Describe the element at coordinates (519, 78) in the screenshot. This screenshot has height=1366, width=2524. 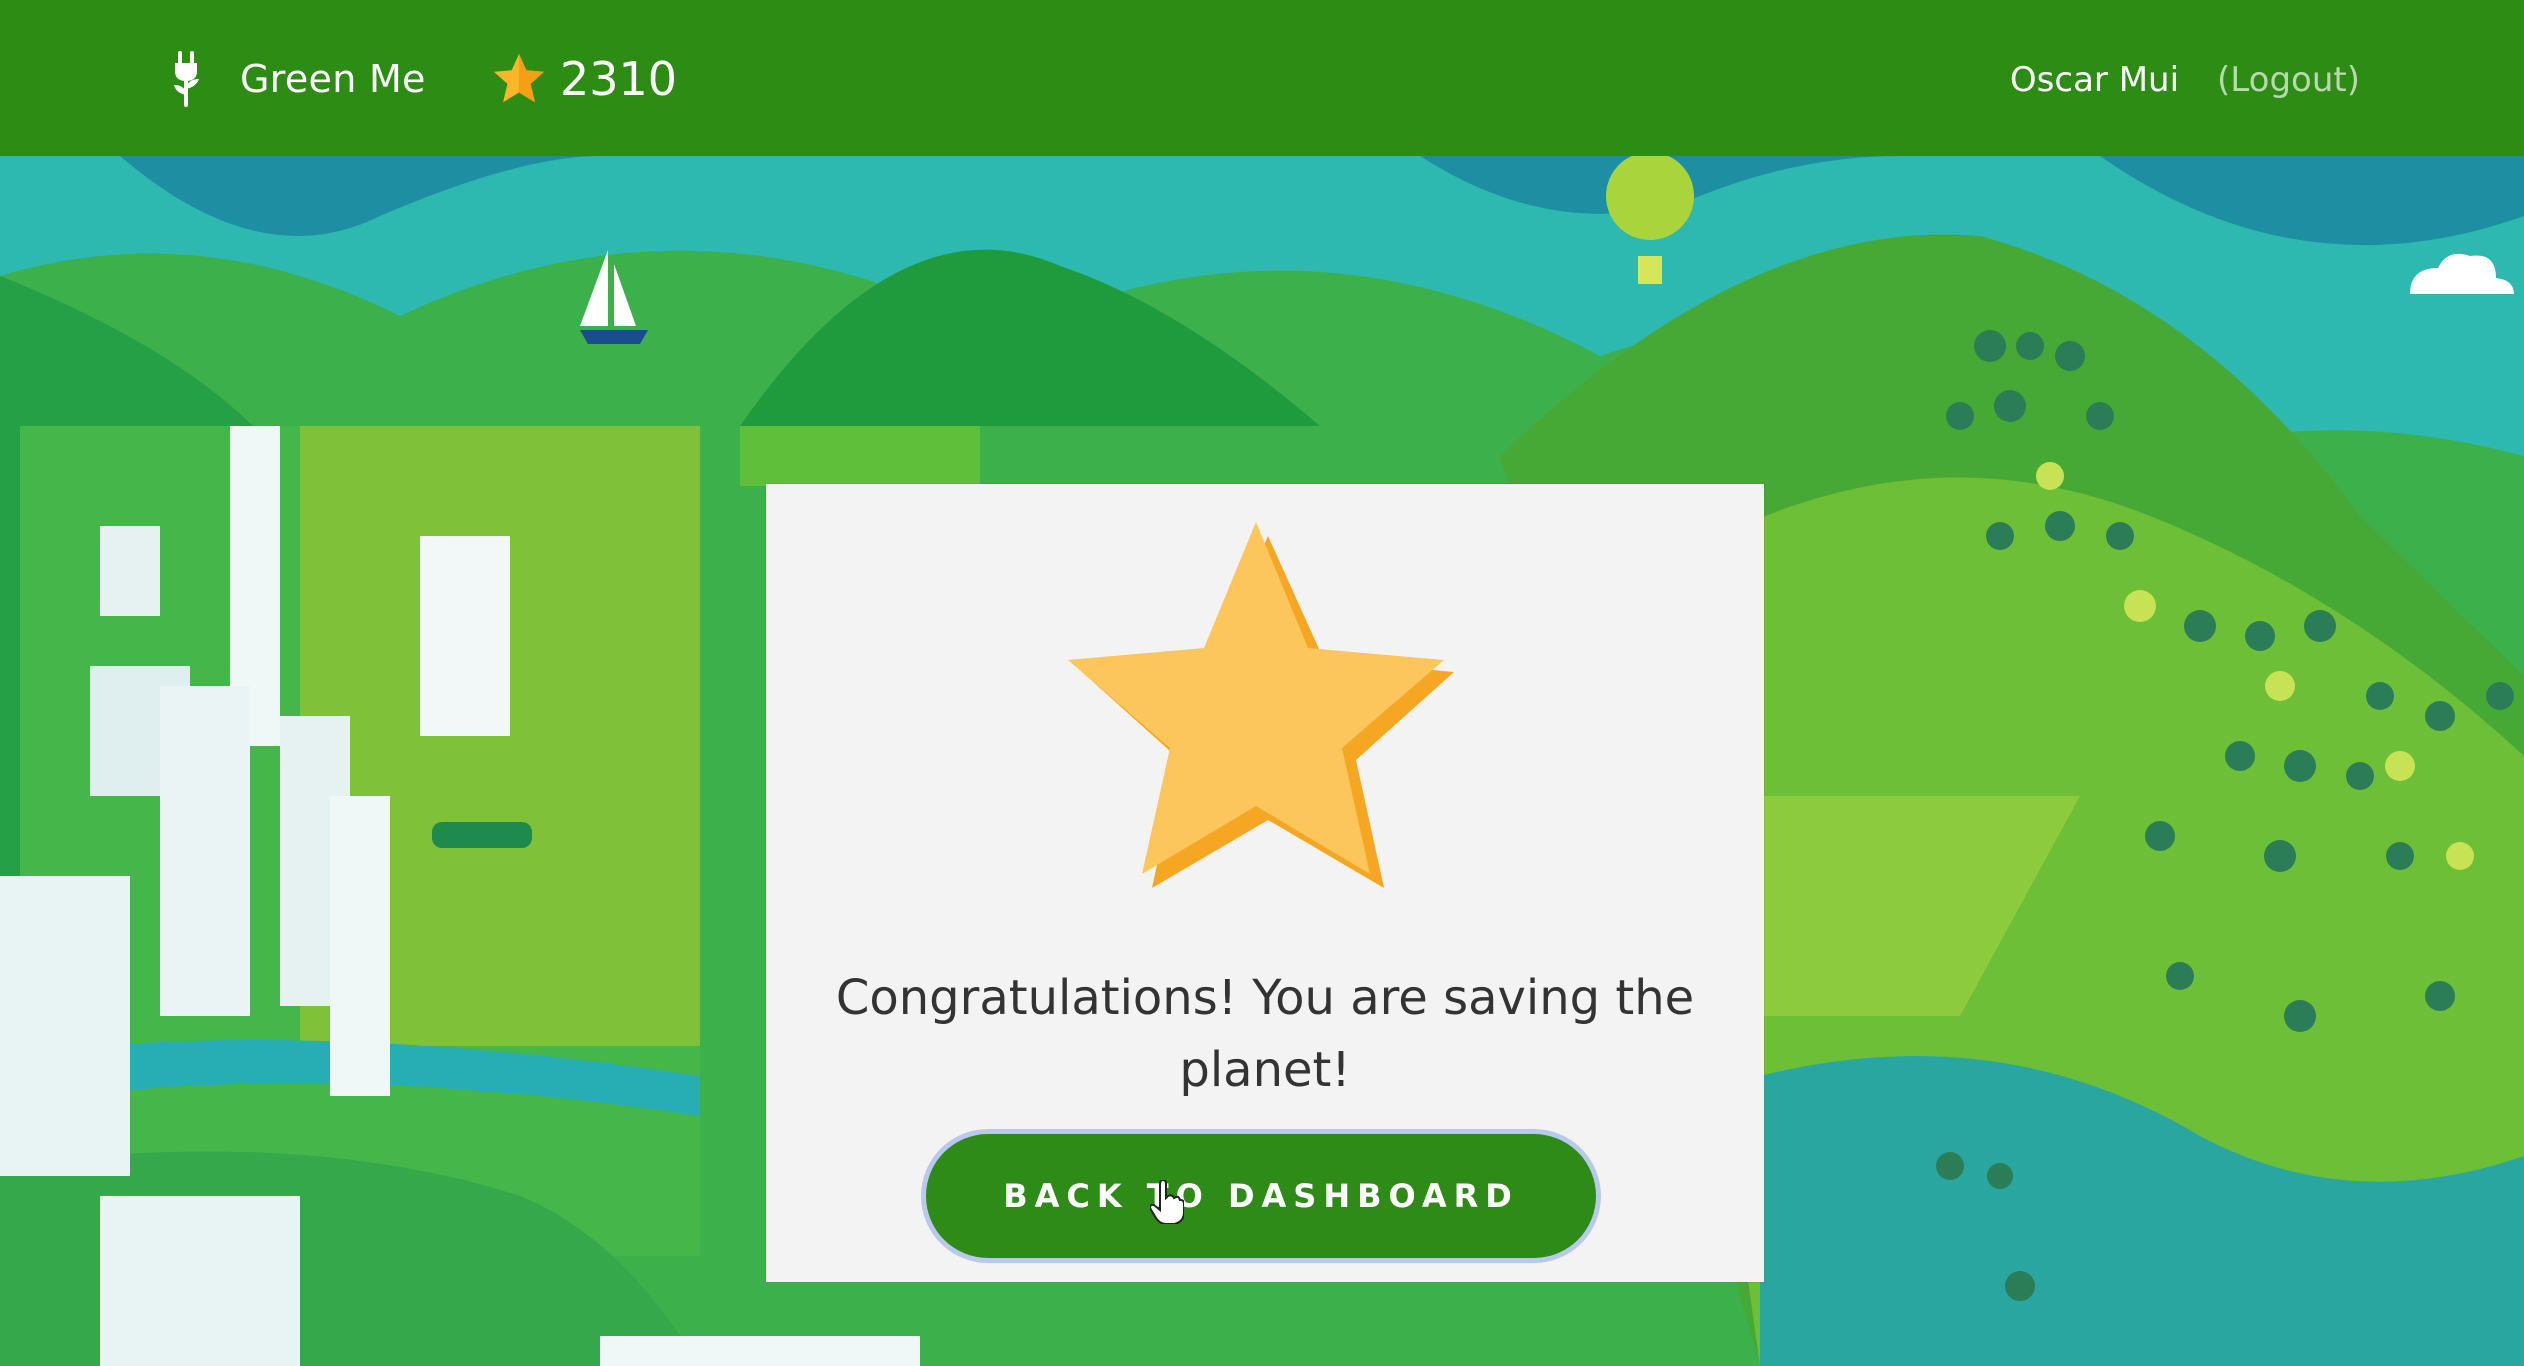
I see `star-icon` at that location.